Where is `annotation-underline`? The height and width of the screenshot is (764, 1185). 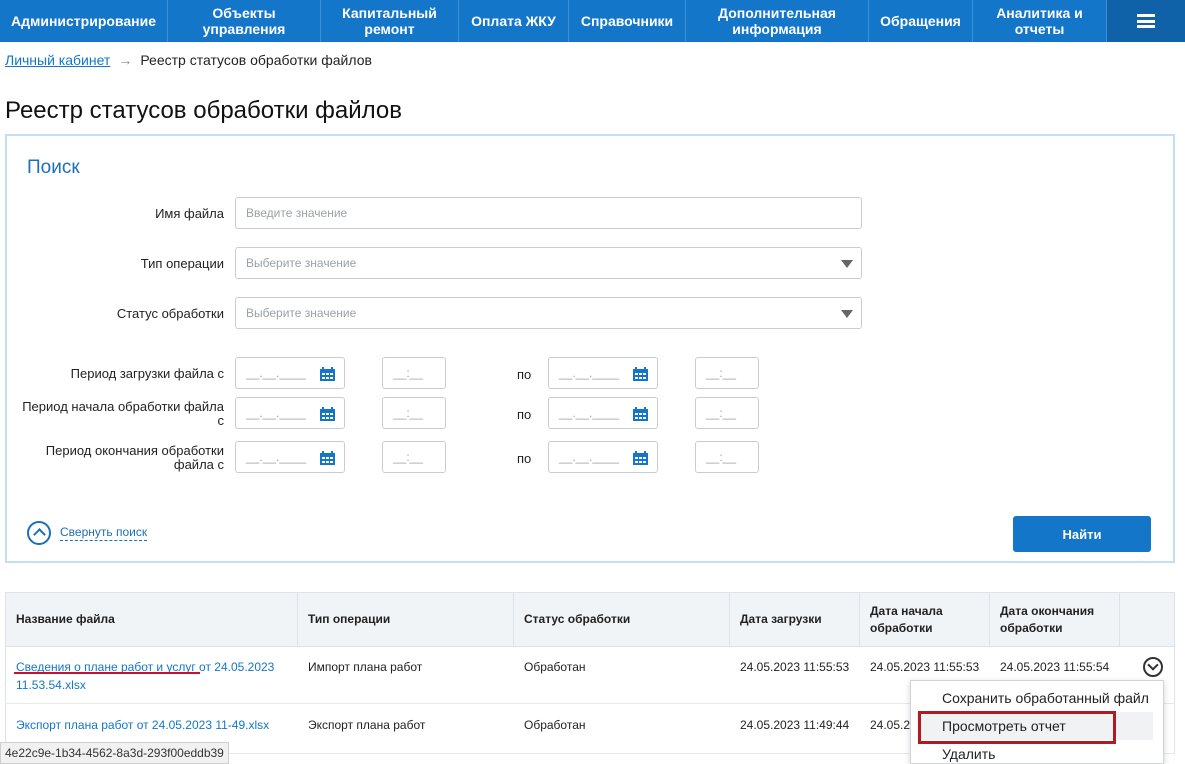 annotation-underline is located at coordinates (107, 673).